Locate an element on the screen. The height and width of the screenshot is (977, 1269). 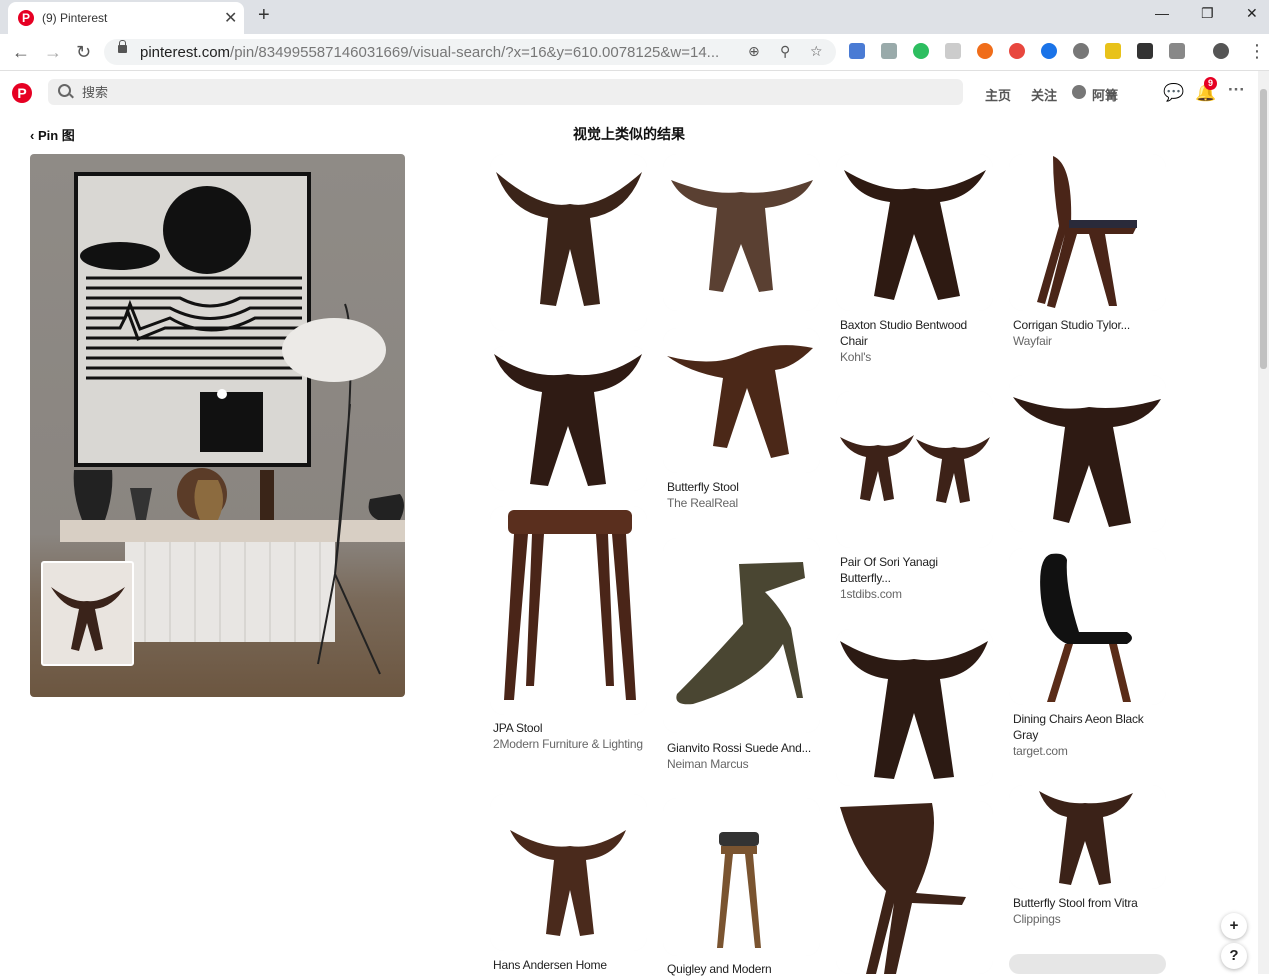
nav-following: 关注 is located at coordinates (1044, 94).